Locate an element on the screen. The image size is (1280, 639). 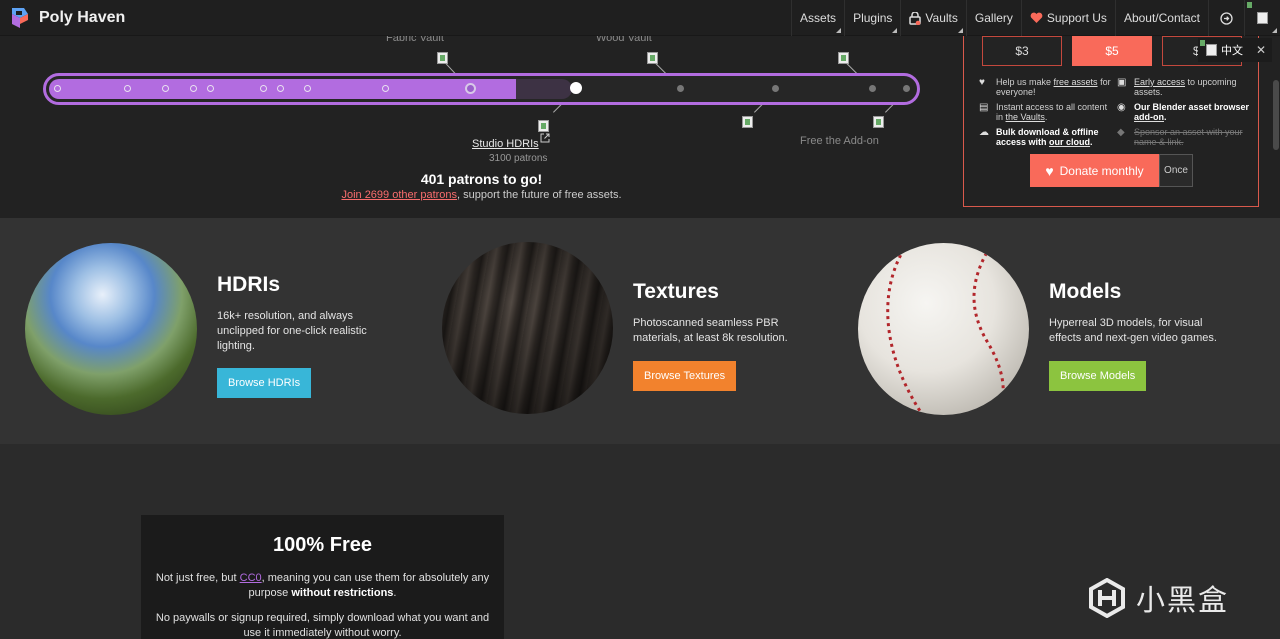
nav-about-contact-label: About/Contact is located at coordinates (1161, 18).